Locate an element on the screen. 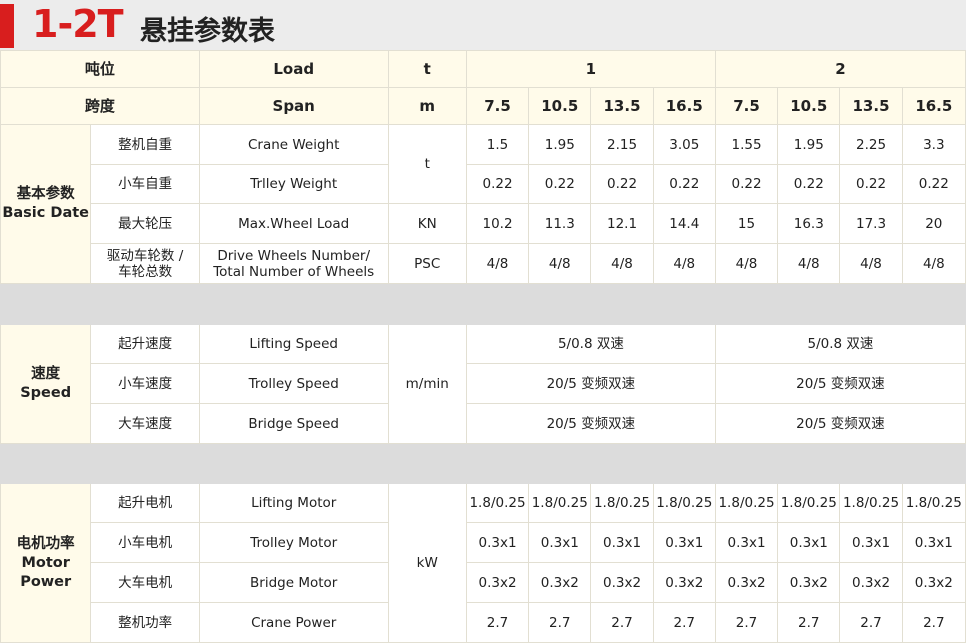  row-label-en: Lifting Motor is located at coordinates (293, 503).